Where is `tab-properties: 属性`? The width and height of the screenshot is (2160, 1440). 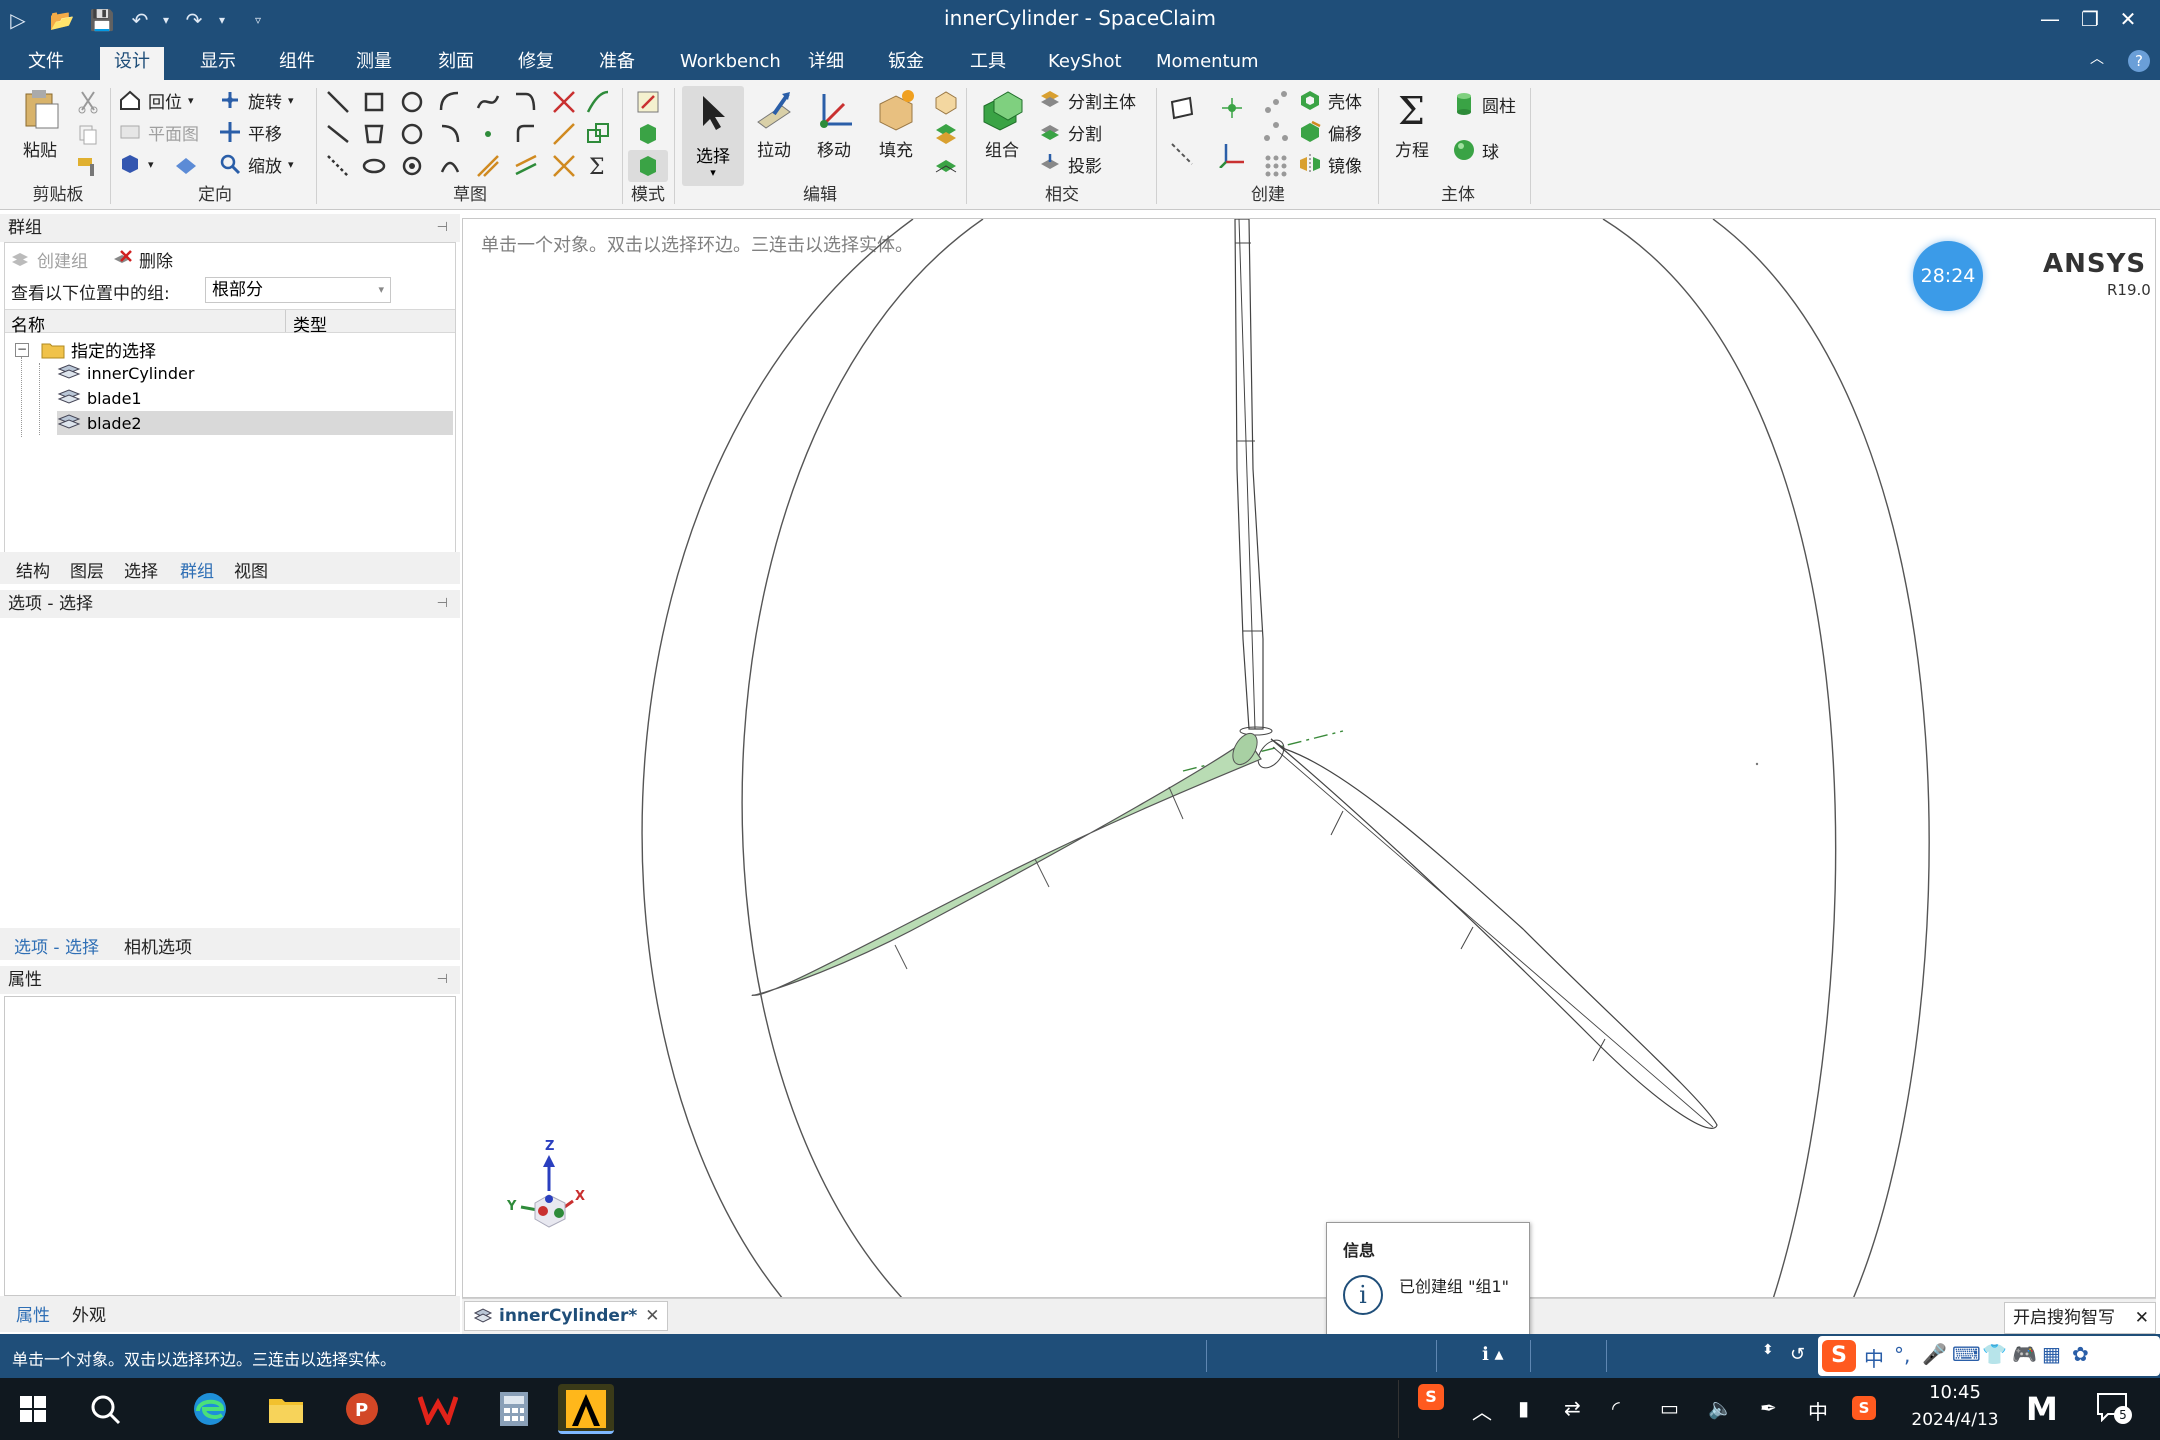 tab-properties: 属性 is located at coordinates (33, 1313).